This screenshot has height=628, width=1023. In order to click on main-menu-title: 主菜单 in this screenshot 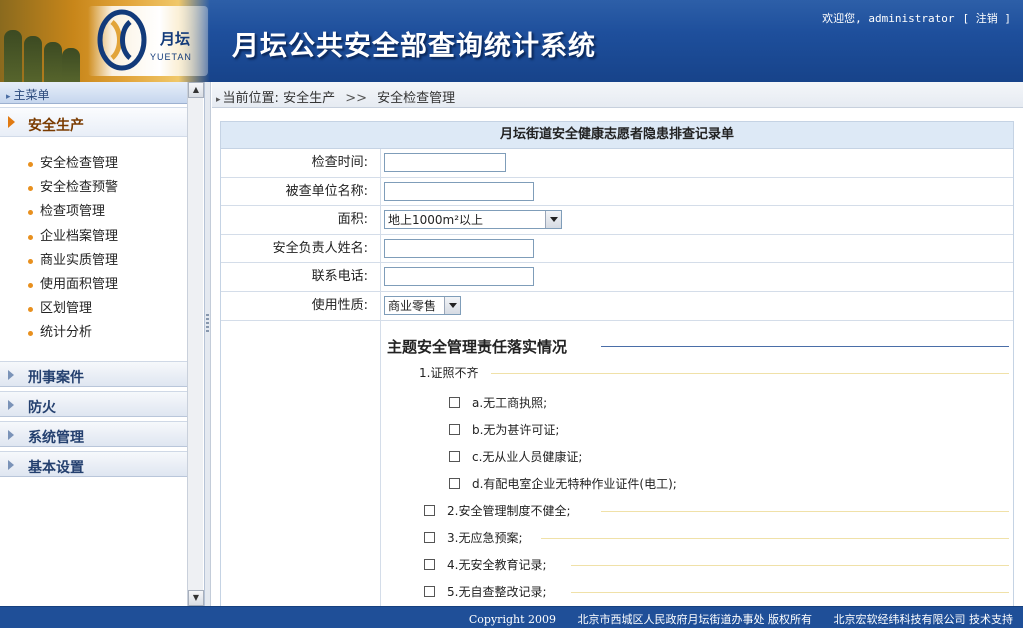, I will do `click(31, 95)`.